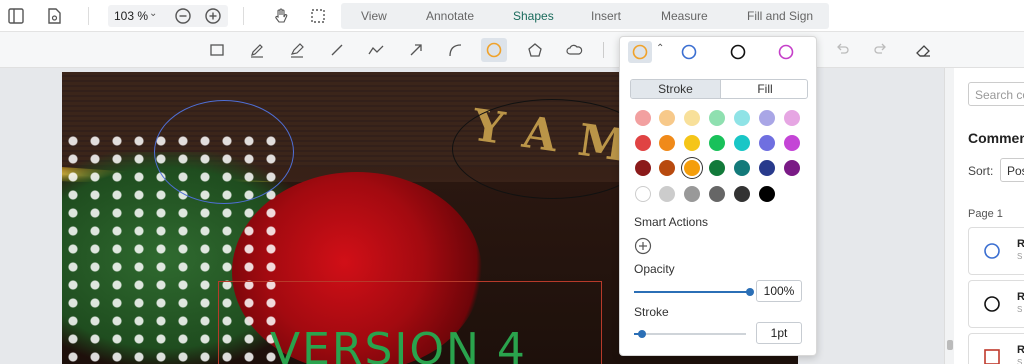 This screenshot has width=1024, height=364. What do you see at coordinates (153, 13) in the screenshot?
I see `chevron-down-icon: ⌄` at bounding box center [153, 13].